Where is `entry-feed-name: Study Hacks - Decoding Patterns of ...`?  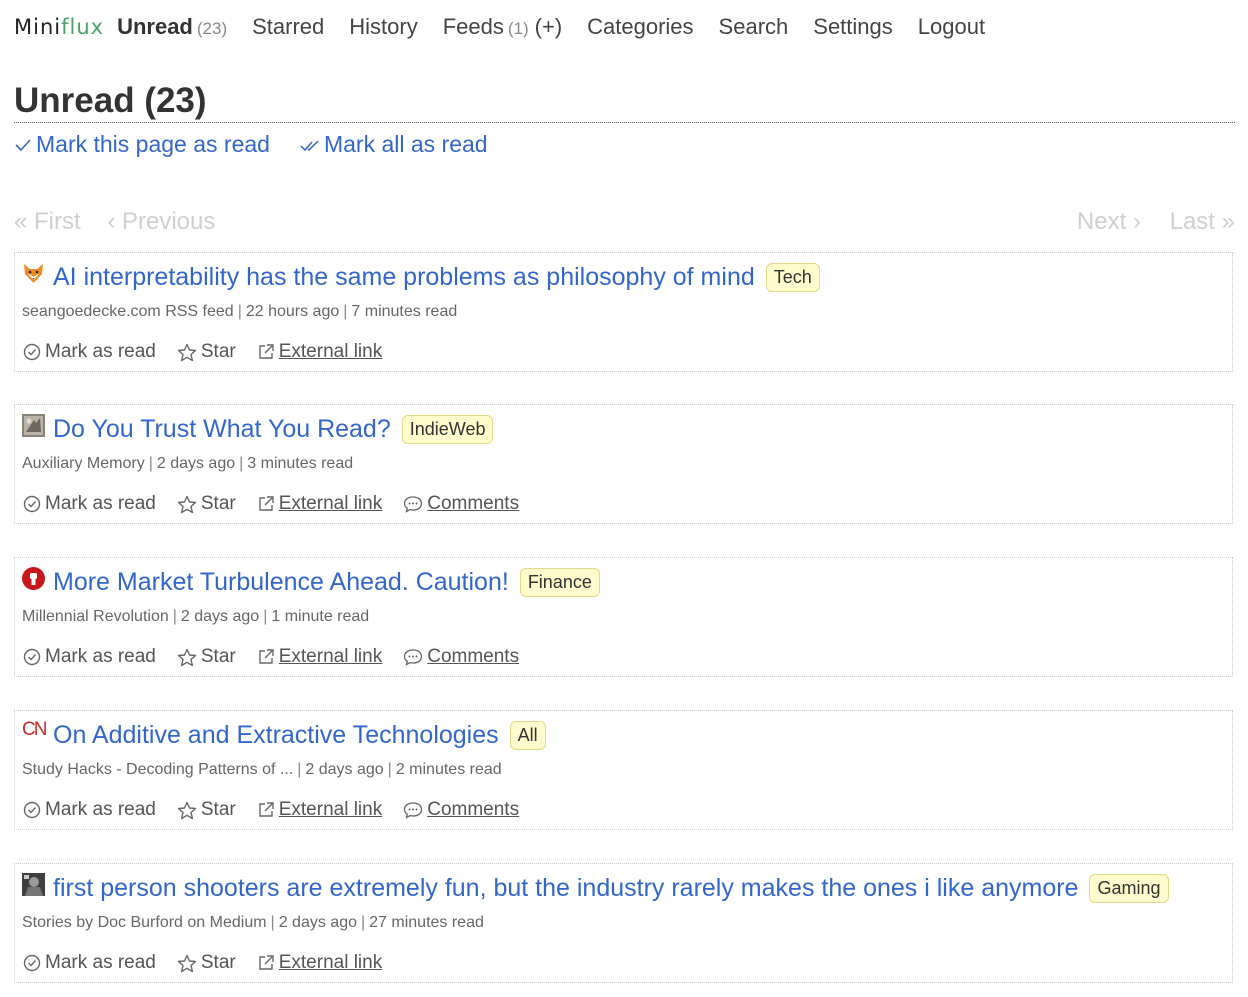 entry-feed-name: Study Hacks - Decoding Patterns of ... is located at coordinates (157, 769).